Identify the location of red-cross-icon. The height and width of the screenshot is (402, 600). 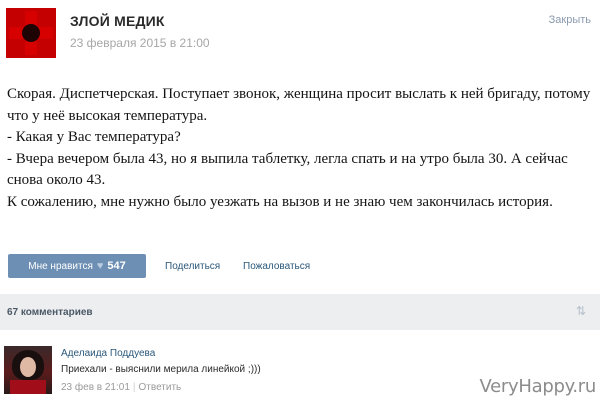
(31, 33).